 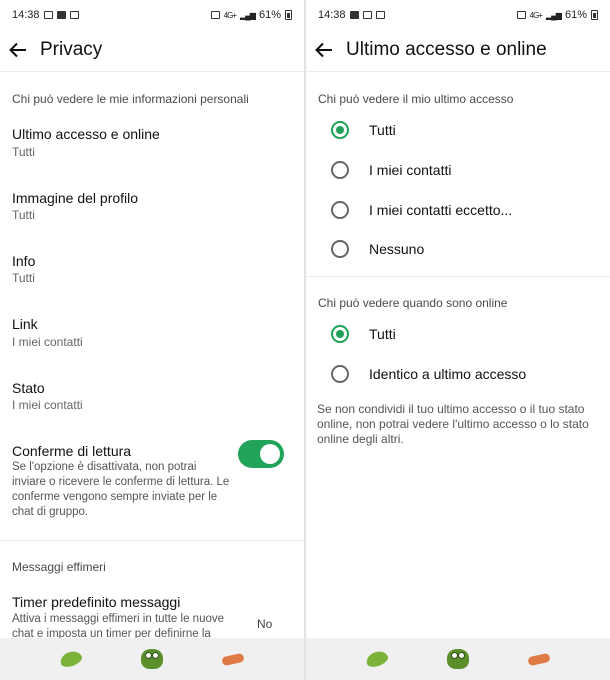 I want to click on section-header-ephemeral: Messaggi effimeri, so click(x=59, y=567).